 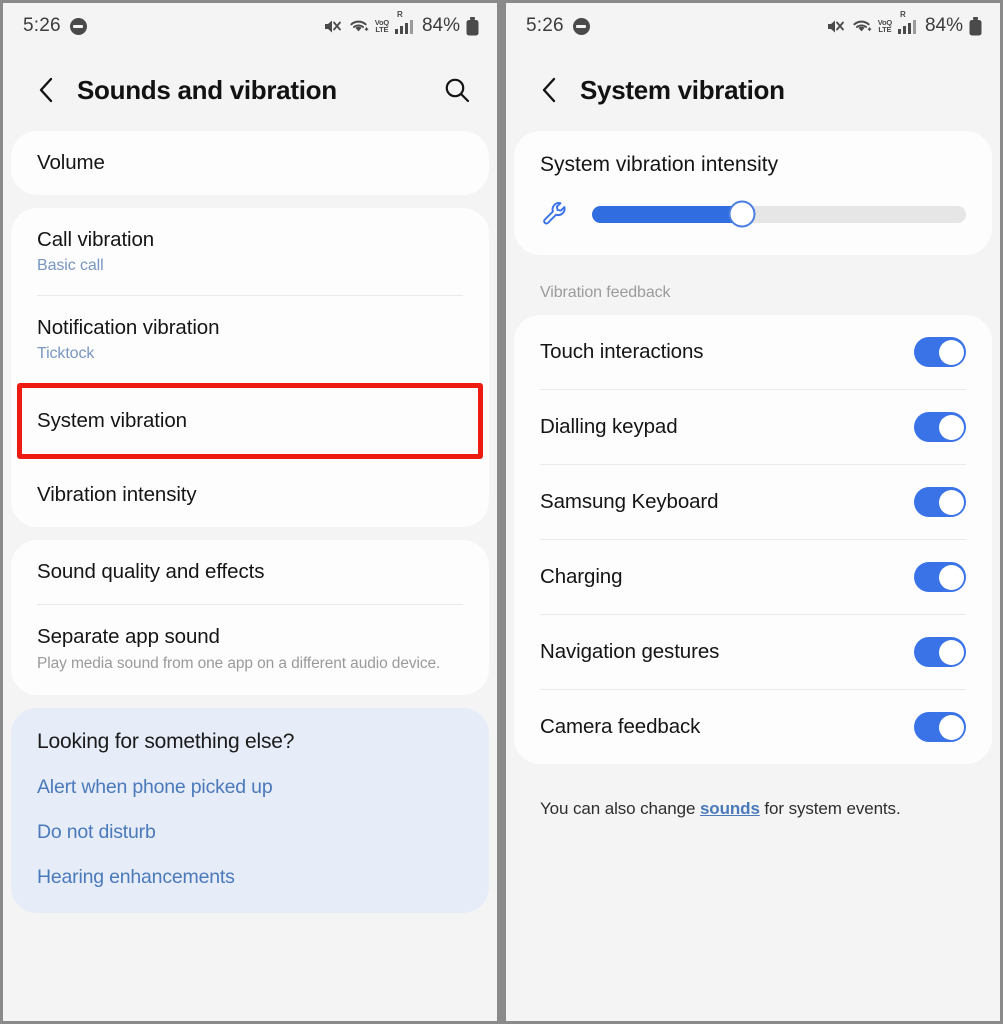 What do you see at coordinates (605, 292) in the screenshot?
I see `section-header-vibration-feedback: Vibration feedback` at bounding box center [605, 292].